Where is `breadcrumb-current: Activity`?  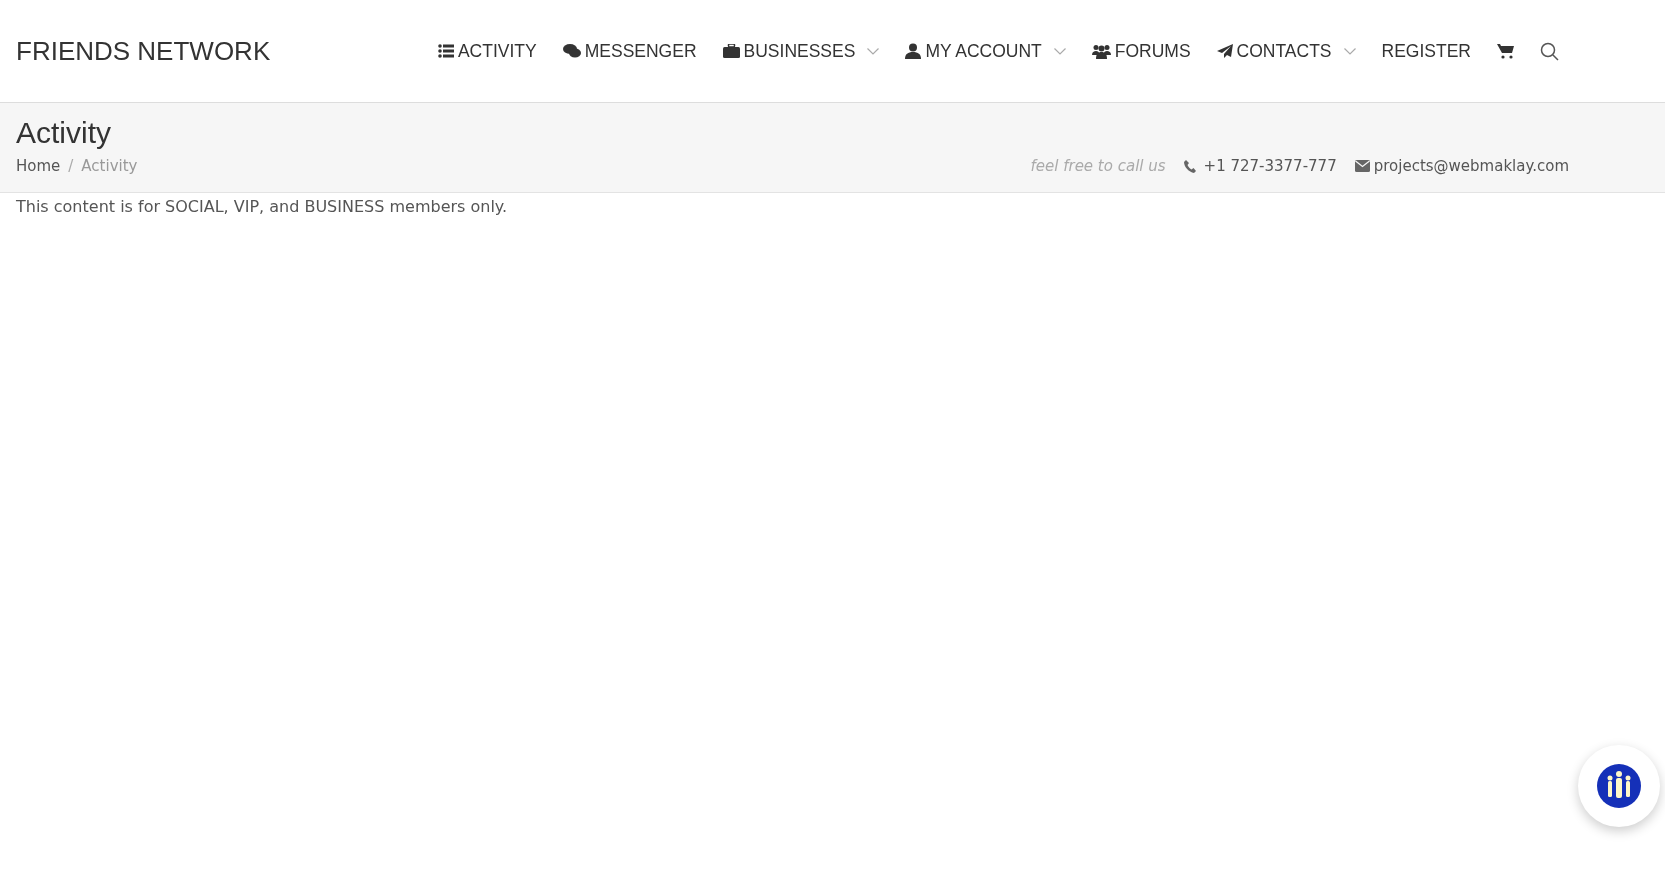
breadcrumb-current: Activity is located at coordinates (109, 166).